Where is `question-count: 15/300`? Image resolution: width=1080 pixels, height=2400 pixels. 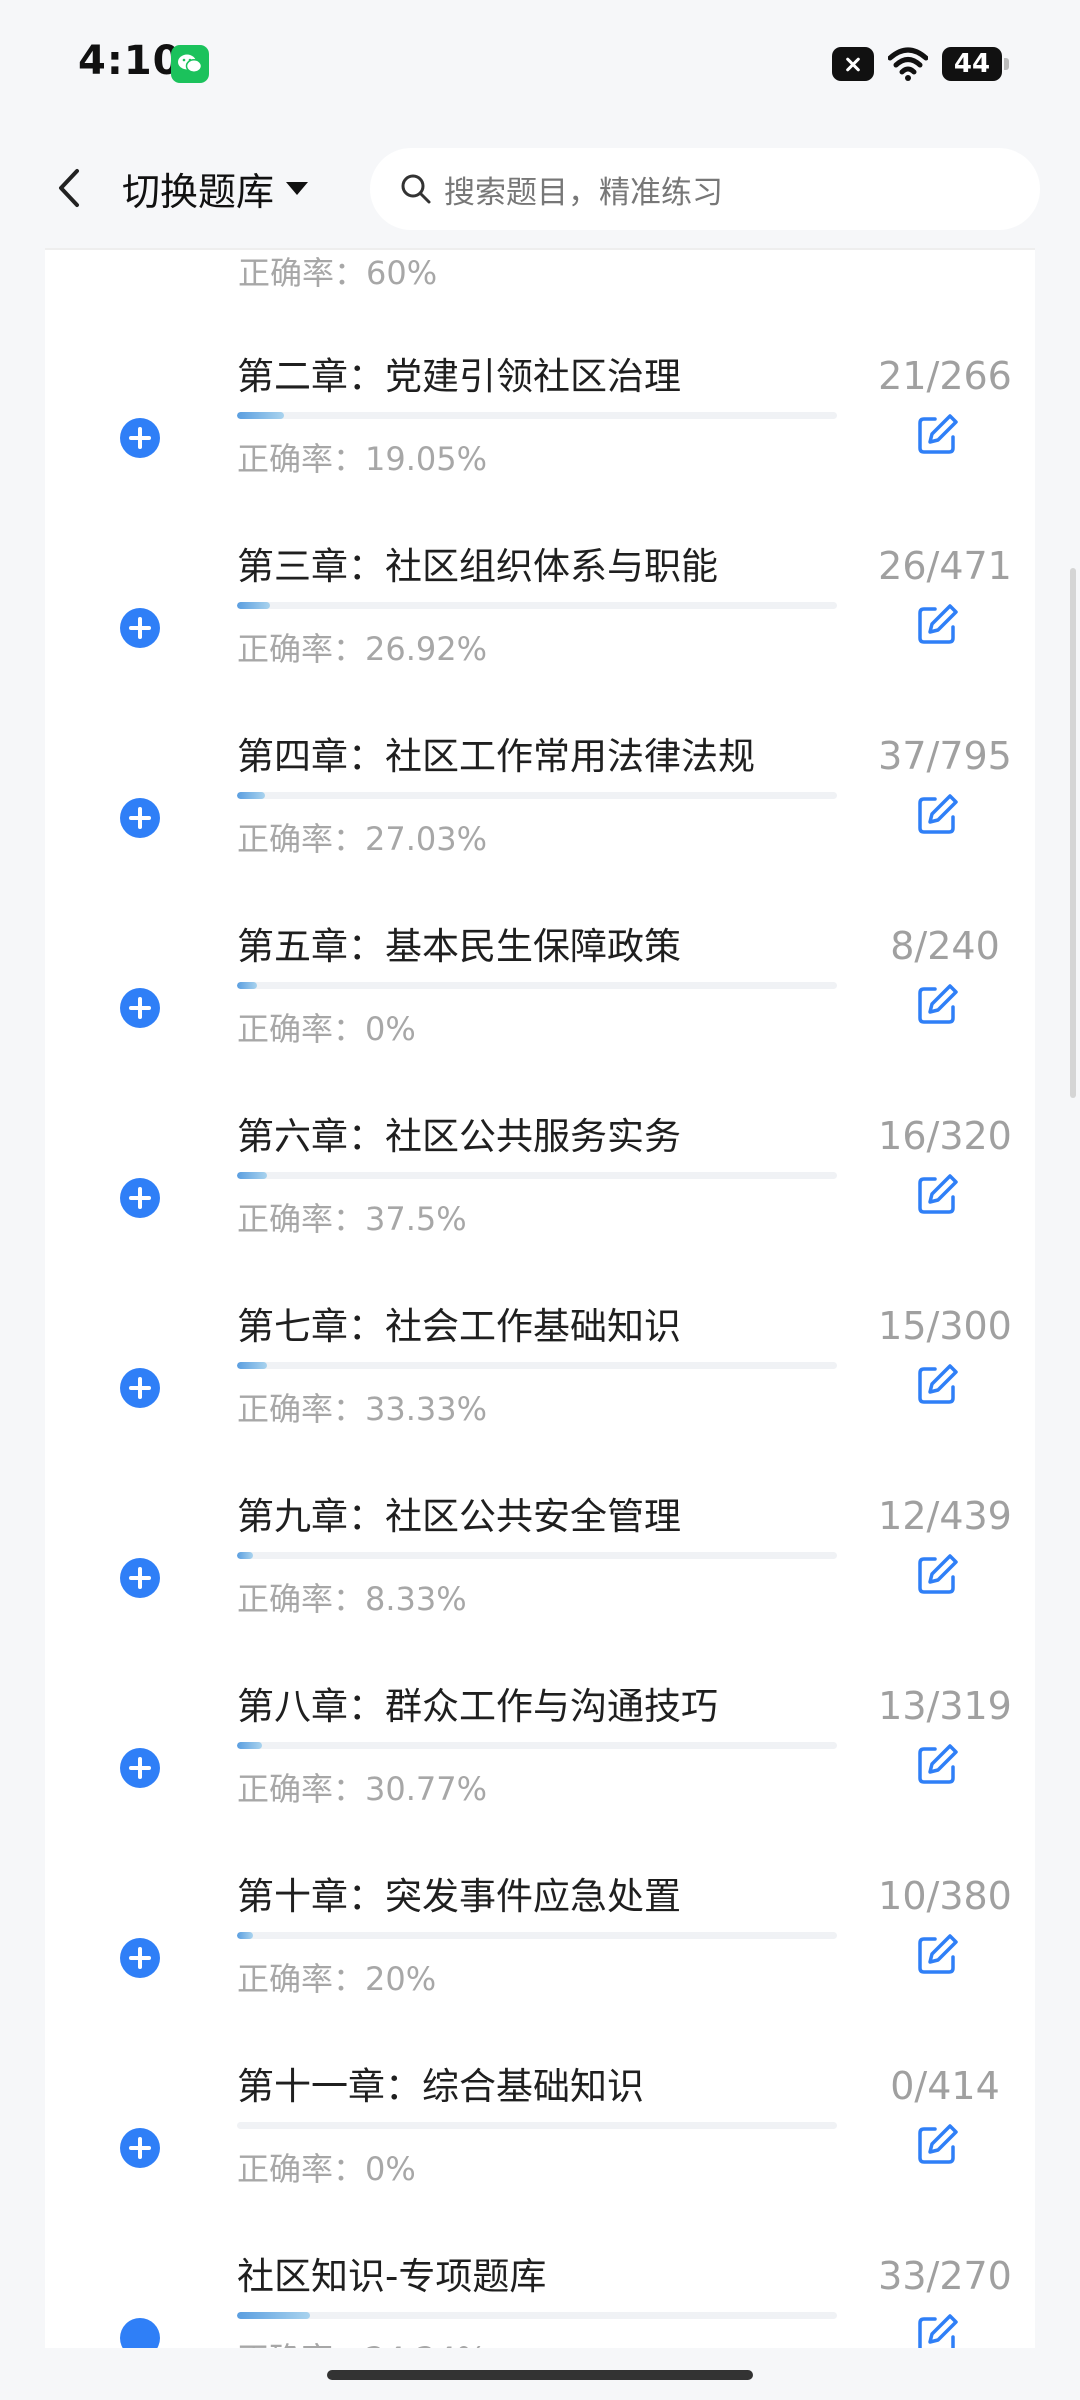
question-count: 15/300 is located at coordinates (945, 1326).